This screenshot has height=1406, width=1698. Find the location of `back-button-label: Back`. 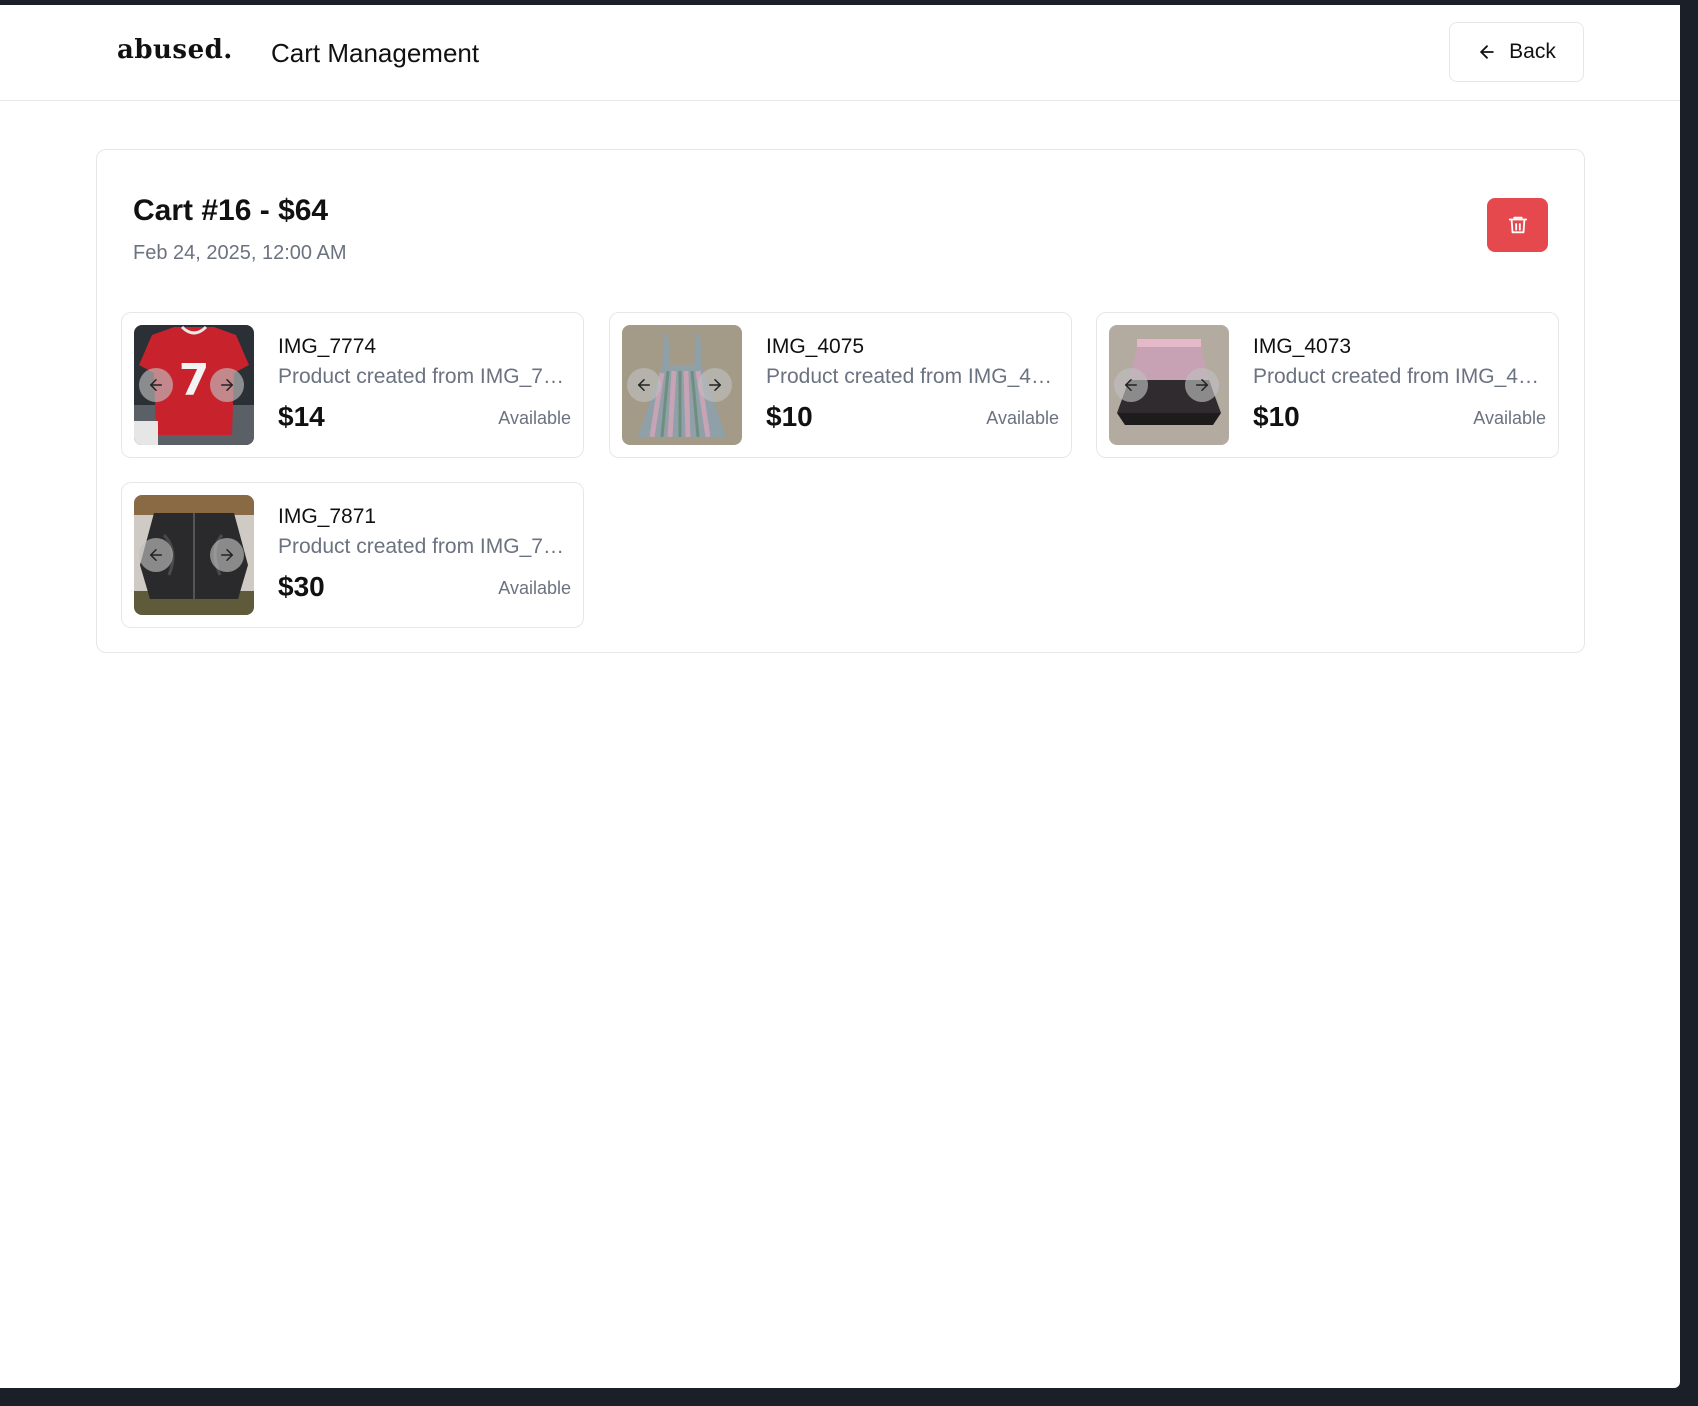

back-button-label: Back is located at coordinates (1532, 51).